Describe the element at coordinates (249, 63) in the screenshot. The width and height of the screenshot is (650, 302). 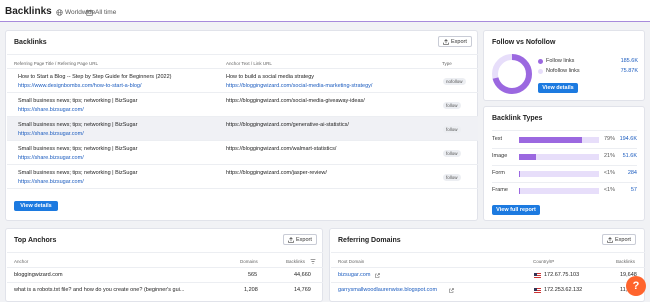
I see `col-anchor: Anchor Text / Link URL` at that location.